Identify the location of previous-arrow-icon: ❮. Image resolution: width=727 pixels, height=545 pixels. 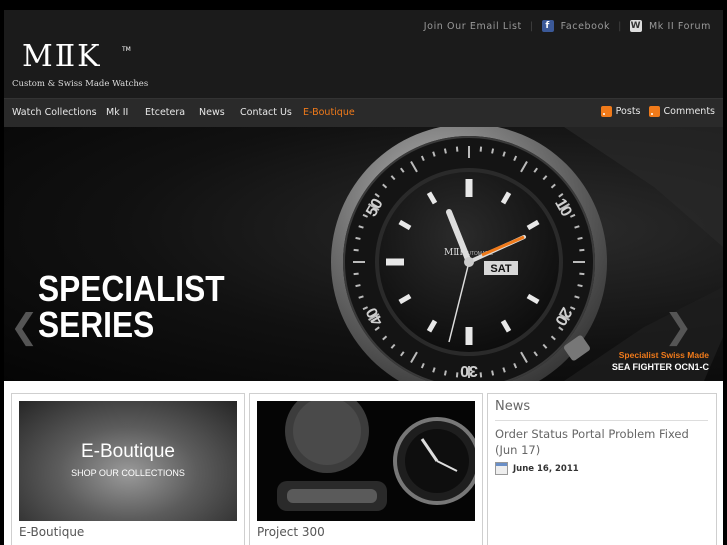
(24, 327).